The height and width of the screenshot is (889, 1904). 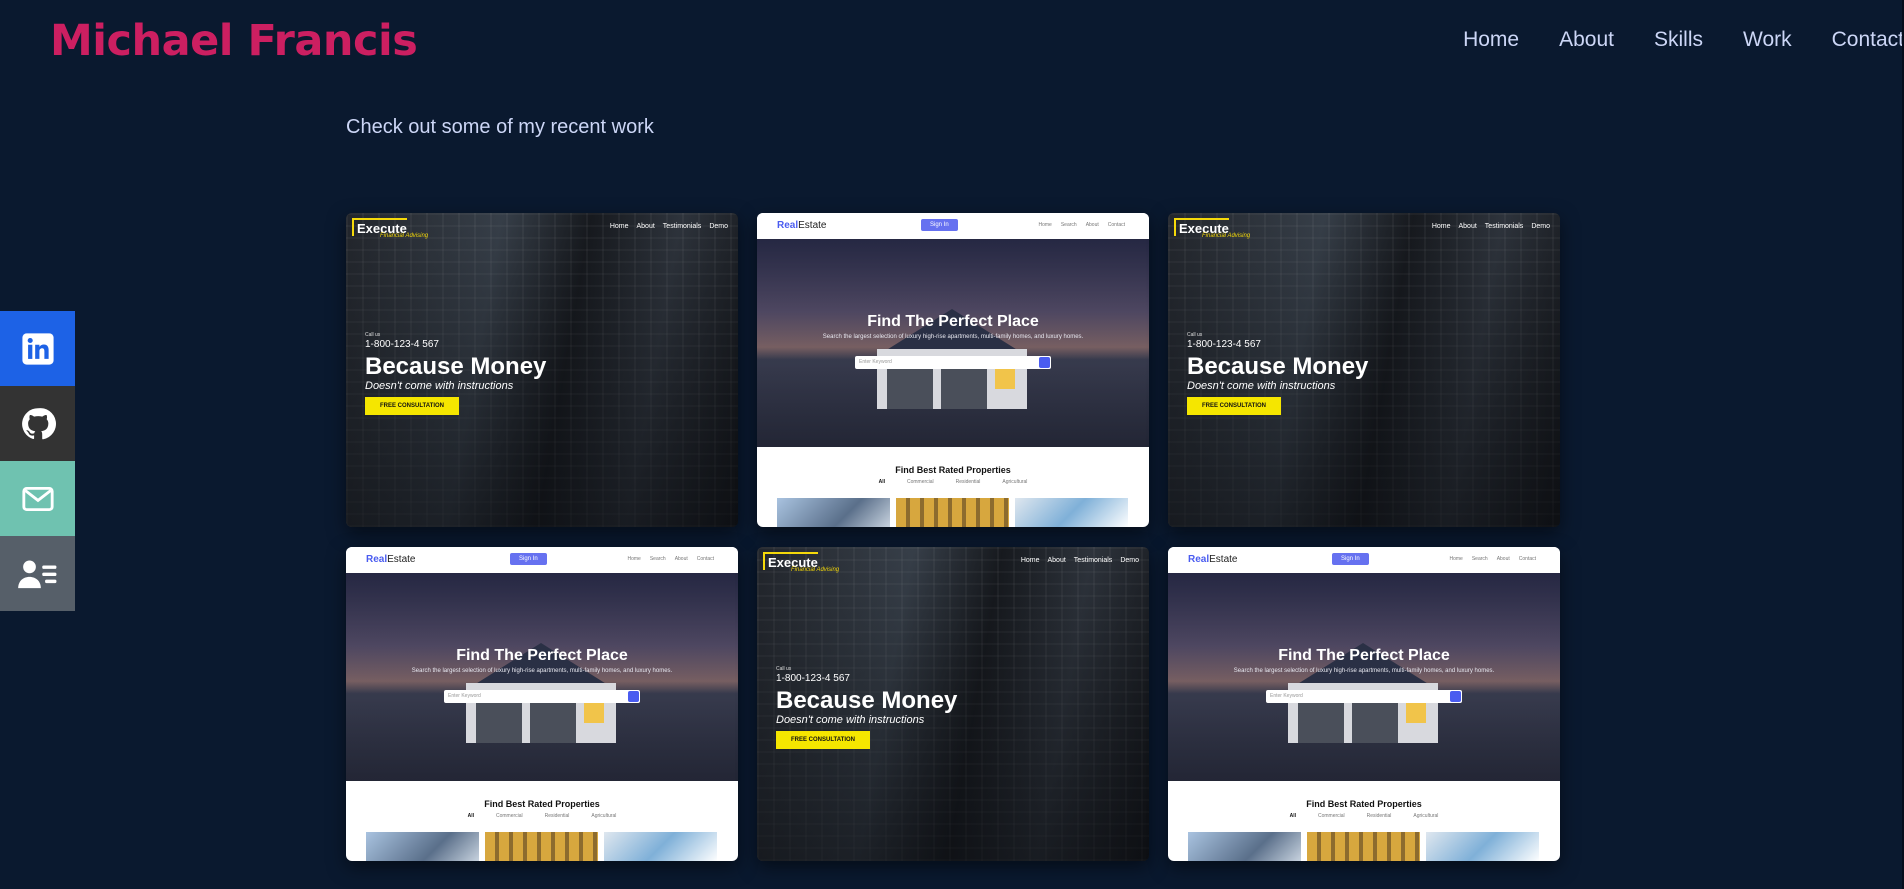 I want to click on email-link, so click(x=37, y=498).